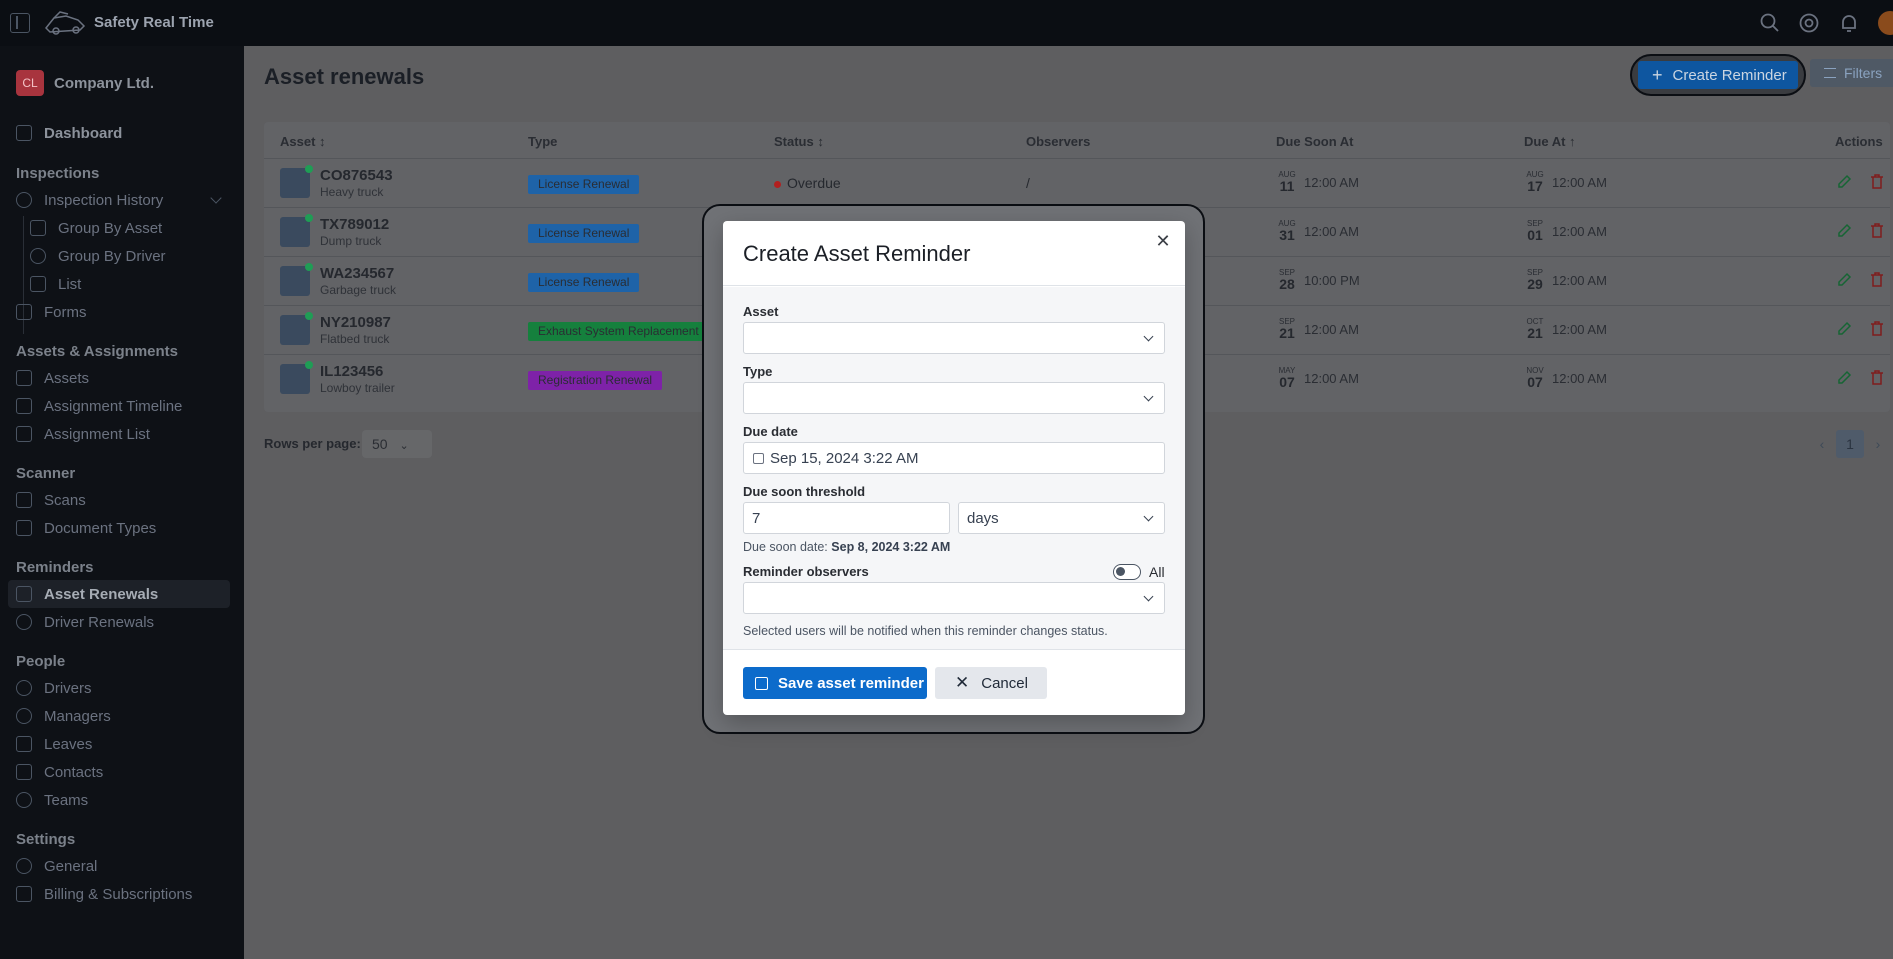 The image size is (1893, 959). What do you see at coordinates (954, 398) in the screenshot?
I see `type-select` at bounding box center [954, 398].